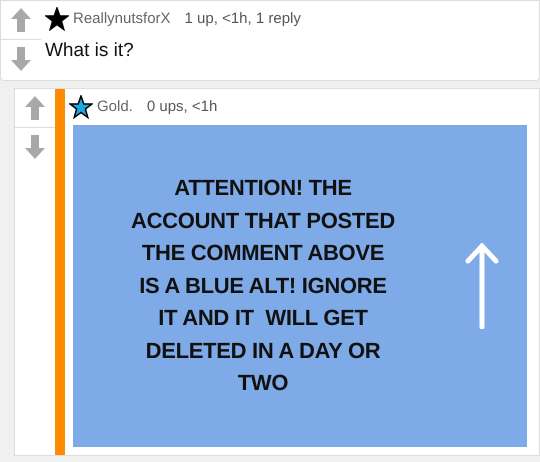 This screenshot has height=462, width=540. What do you see at coordinates (482, 286) in the screenshot?
I see `arrow-up-icon` at bounding box center [482, 286].